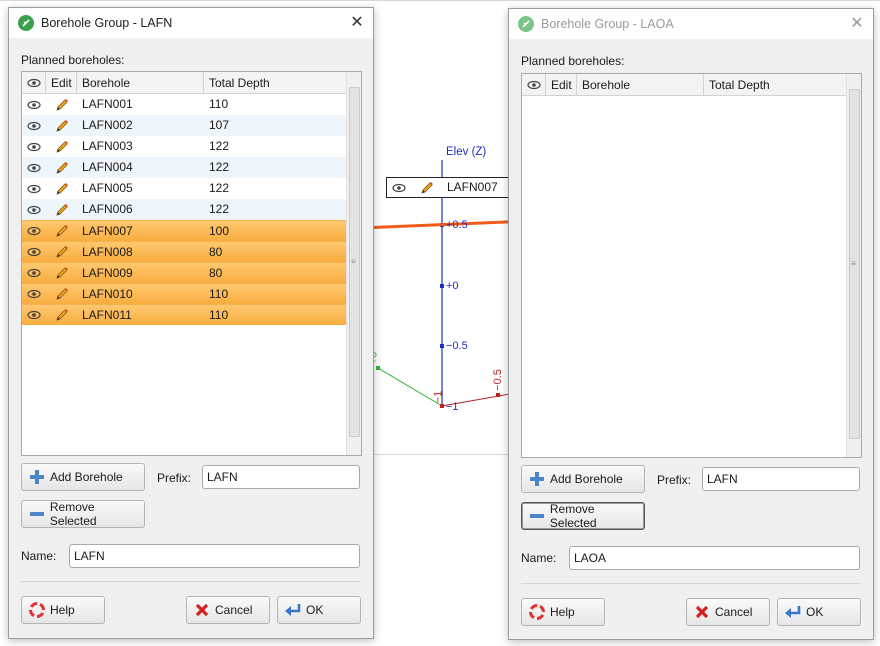  What do you see at coordinates (457, 225) in the screenshot?
I see `z-tick-label: +0.5` at bounding box center [457, 225].